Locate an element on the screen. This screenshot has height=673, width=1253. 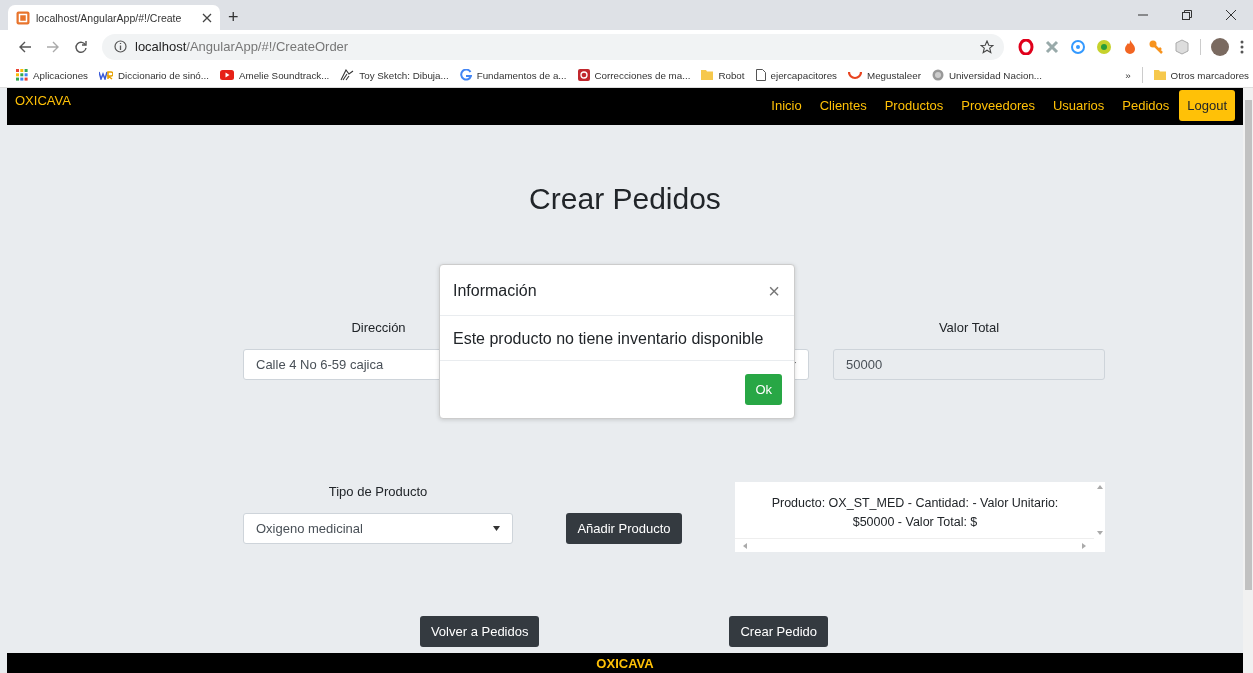
product-type-select: Oxigeno medicinal is located at coordinates (378, 528).